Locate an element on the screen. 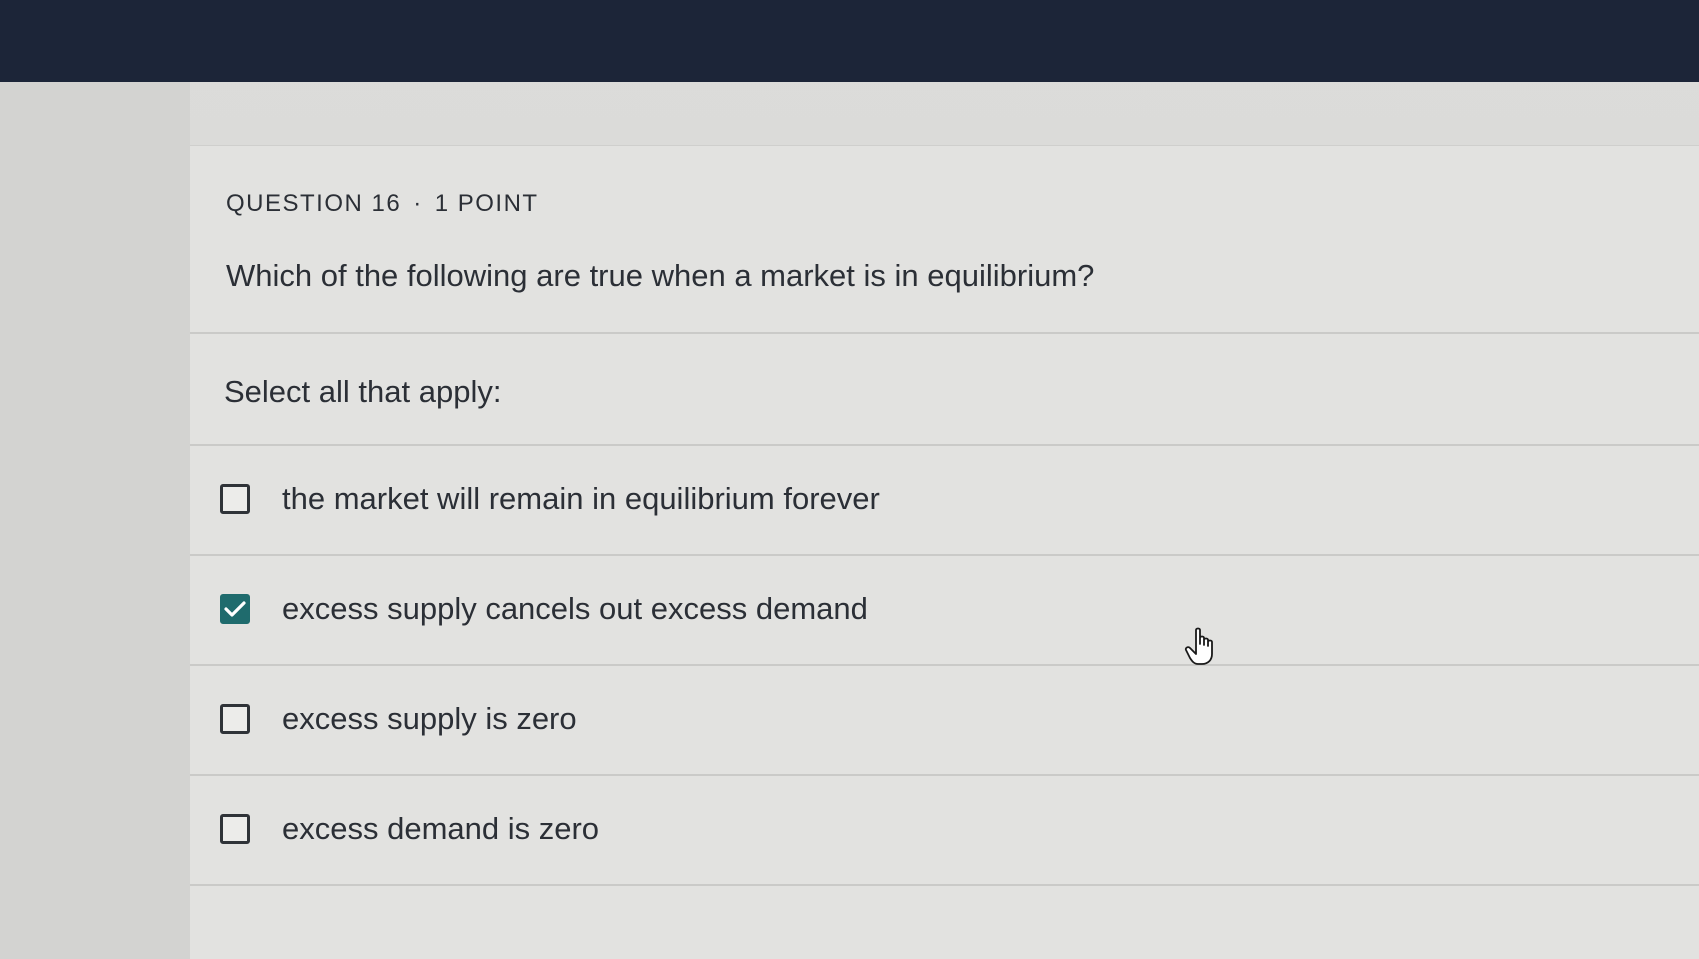  answer-option-3: excess supply is zero is located at coordinates (398, 719).